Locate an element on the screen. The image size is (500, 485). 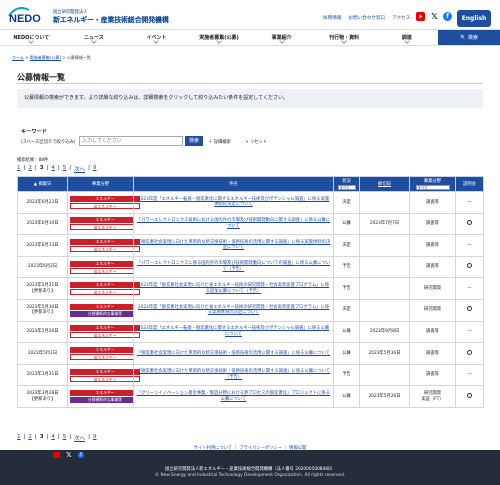
results-count: 検索結果：88件 is located at coordinates (33, 160).